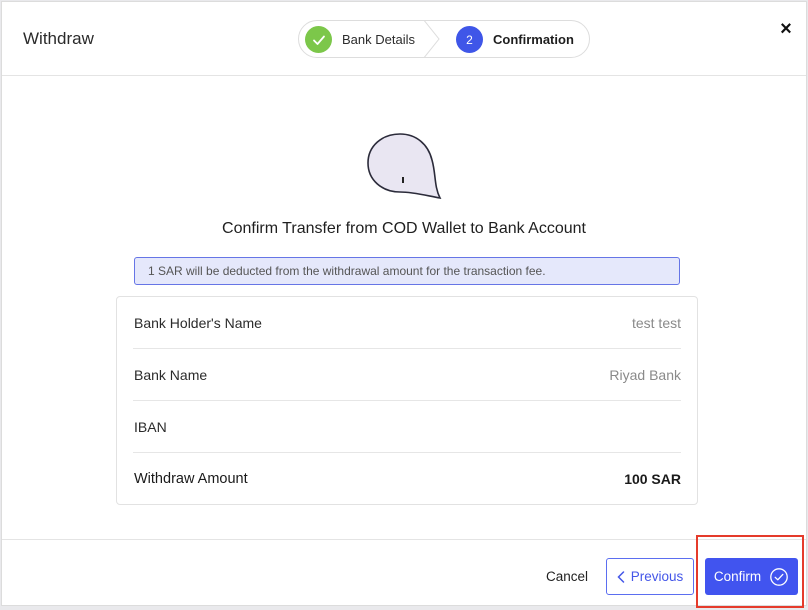 This screenshot has width=808, height=610. I want to click on previous-button: Previous, so click(650, 576).